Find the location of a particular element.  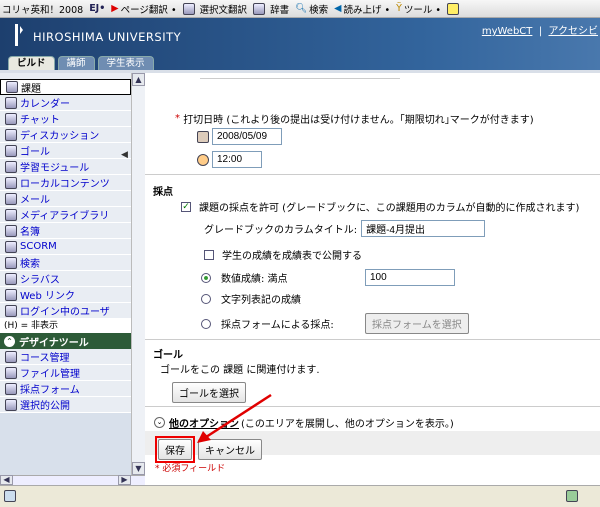

tab-instructor: 講師 is located at coordinates (76, 63).